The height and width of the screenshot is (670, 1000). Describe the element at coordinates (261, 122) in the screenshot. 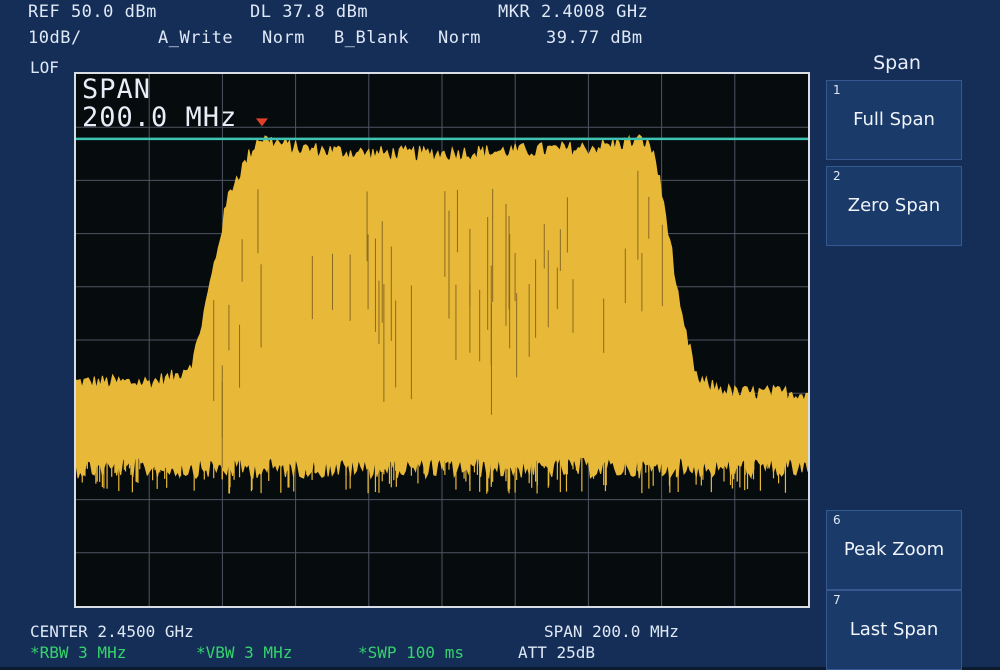

I see `marker-icon` at that location.